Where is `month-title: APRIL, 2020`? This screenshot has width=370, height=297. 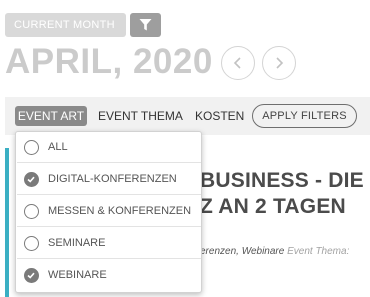
month-title: APRIL, 2020 is located at coordinates (109, 61).